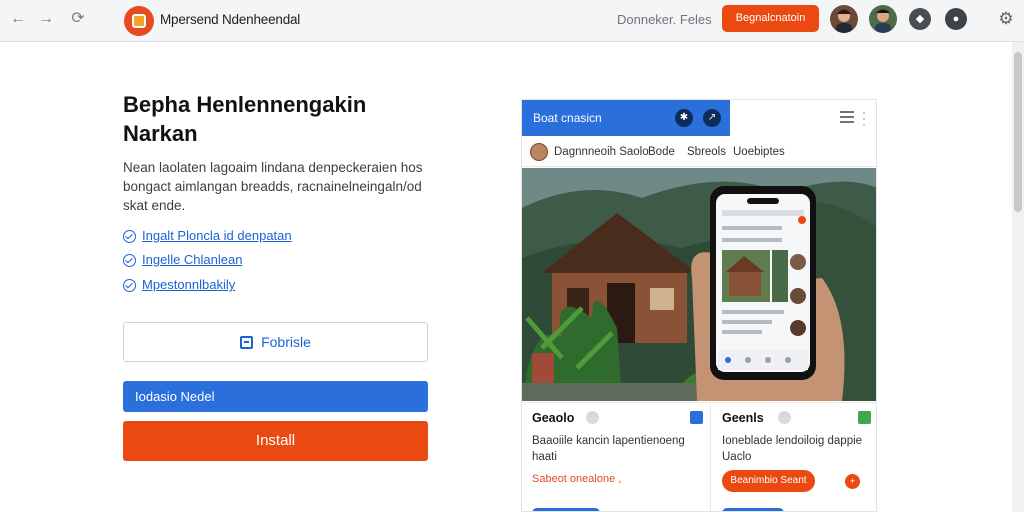  What do you see at coordinates (759, 152) in the screenshot?
I see `subhead-tab: Uoebiptes` at bounding box center [759, 152].